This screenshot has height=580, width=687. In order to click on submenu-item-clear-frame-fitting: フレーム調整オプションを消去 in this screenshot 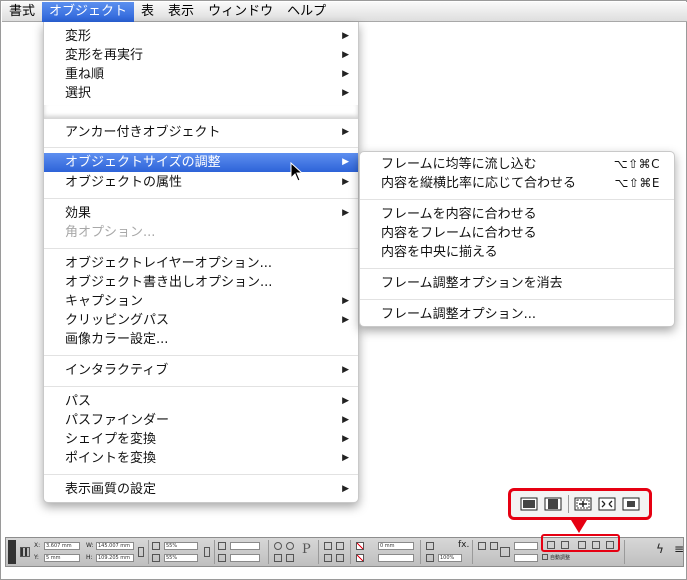, I will do `click(517, 283)`.